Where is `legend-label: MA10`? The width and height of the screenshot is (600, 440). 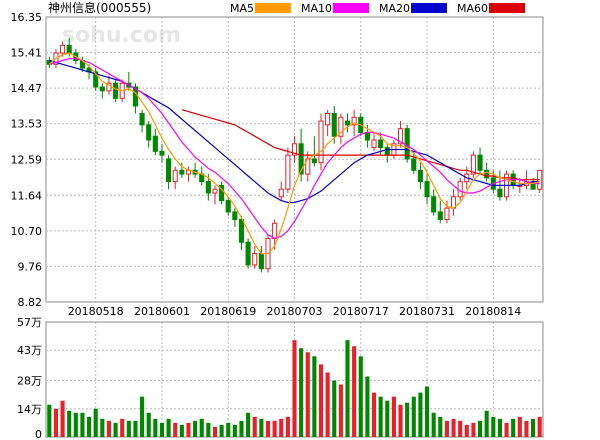 legend-label: MA10 is located at coordinates (316, 8).